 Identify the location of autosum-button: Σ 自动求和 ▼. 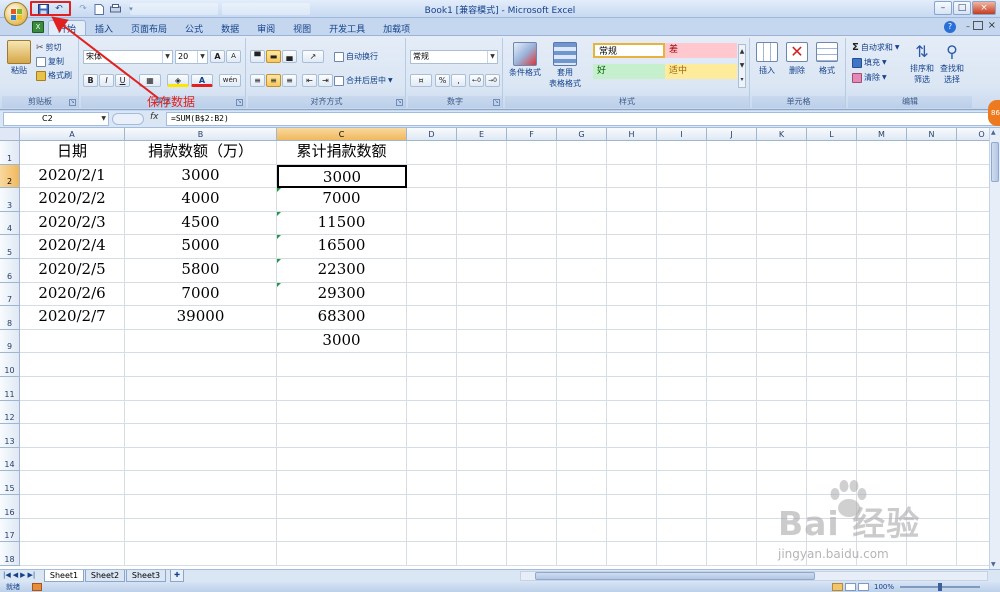
(875, 47).